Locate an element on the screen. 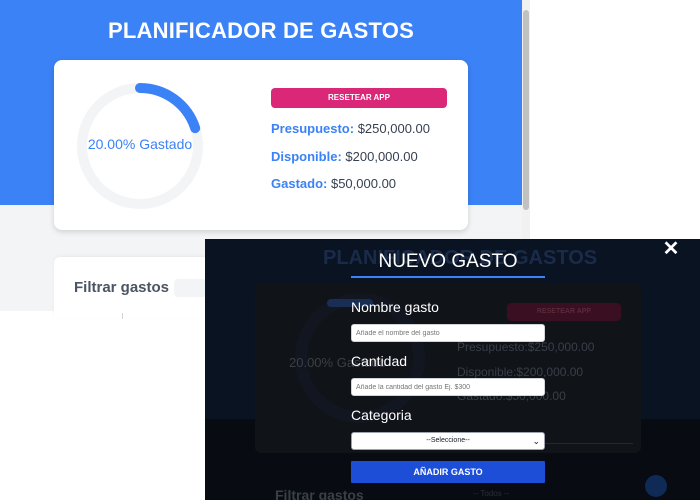 The height and width of the screenshot is (500, 700). overlay-stat-budget: Presupuesto:$250,000.00 is located at coordinates (525, 347).